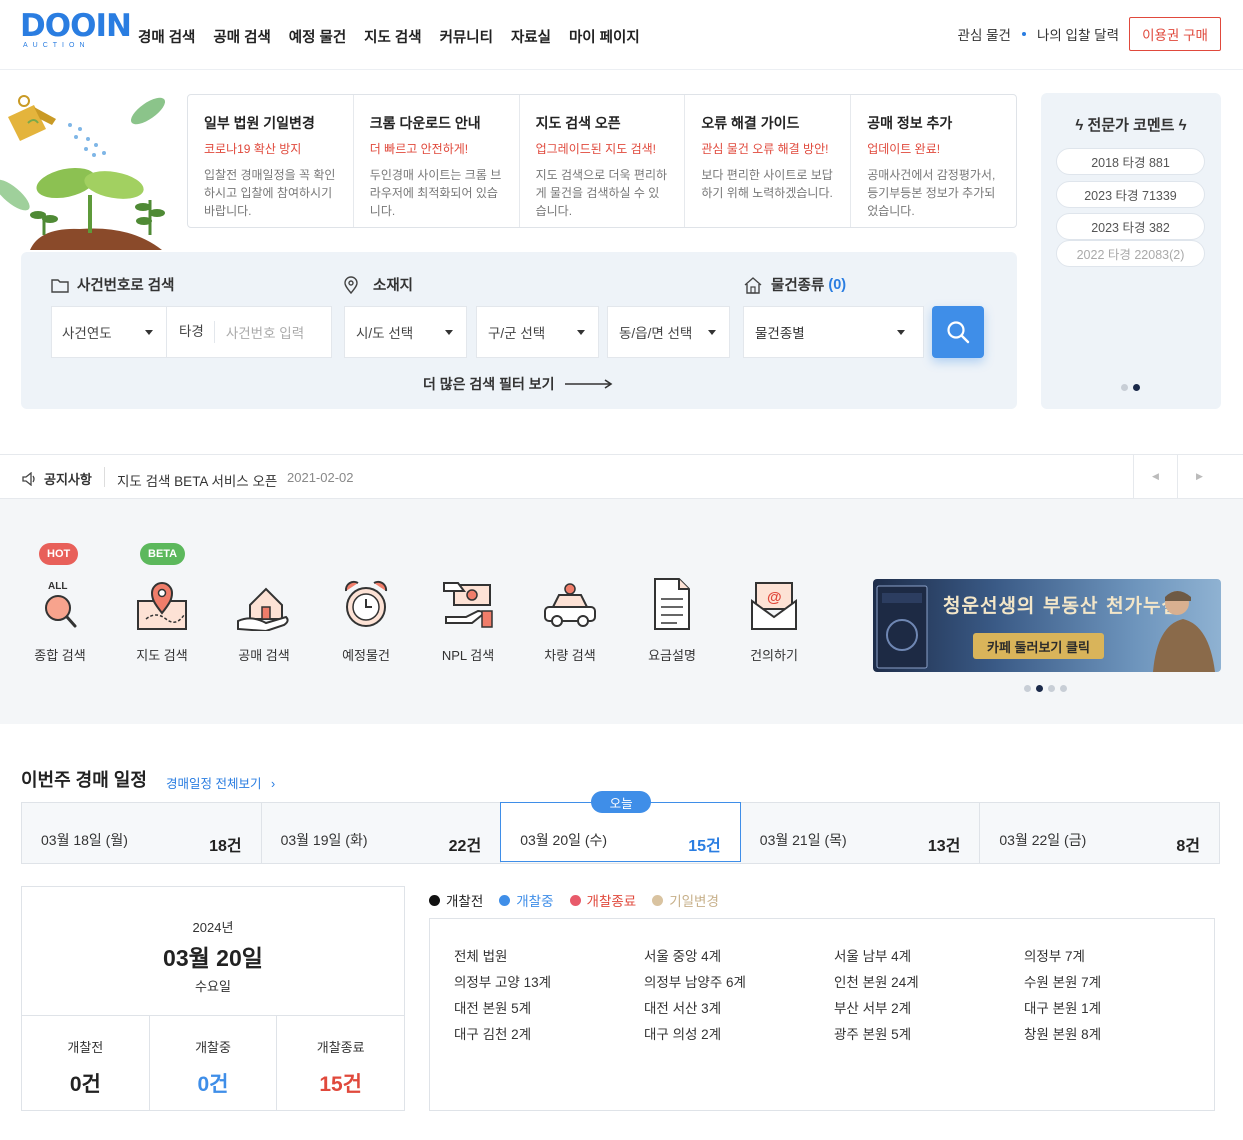 The image size is (1243, 1140). Describe the element at coordinates (695, 981) in the screenshot. I see `court-item: 의정부 남양주 6계` at that location.